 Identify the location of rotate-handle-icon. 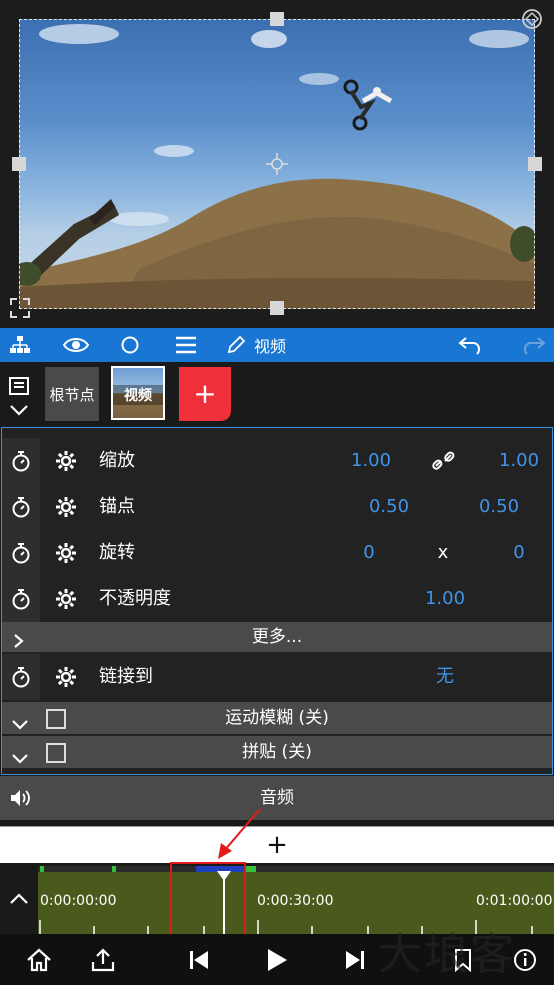
(532, 19).